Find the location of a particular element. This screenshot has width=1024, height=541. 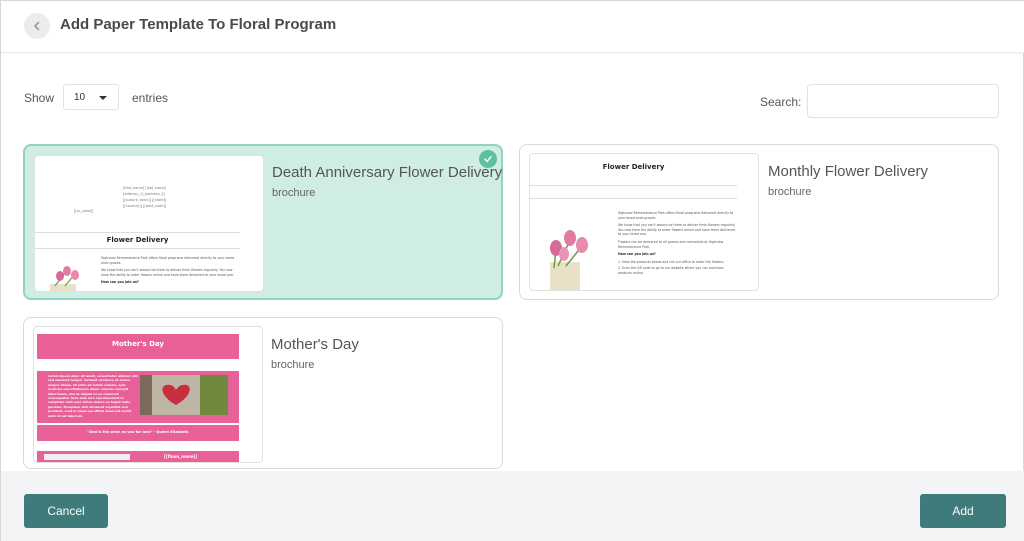

template-title: Mother's Day is located at coordinates (315, 344).